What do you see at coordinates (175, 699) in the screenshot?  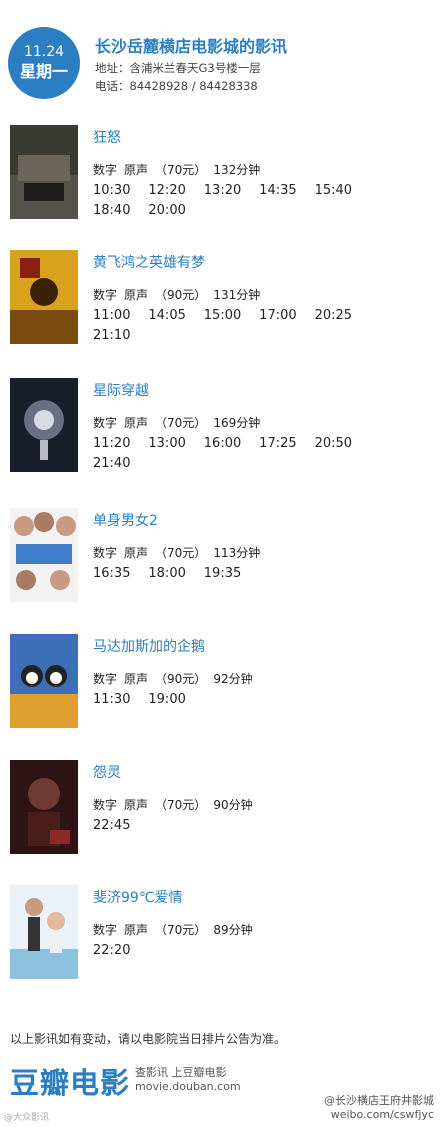 I see `showtime: 19:00` at bounding box center [175, 699].